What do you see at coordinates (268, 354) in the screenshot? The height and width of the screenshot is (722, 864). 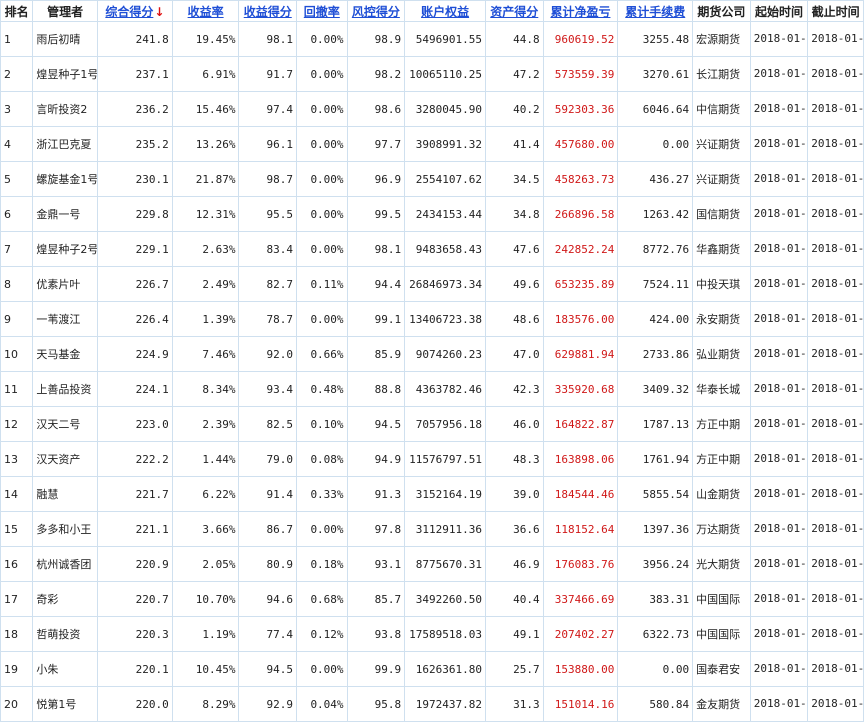 I see `return-score-cell: 92.0` at bounding box center [268, 354].